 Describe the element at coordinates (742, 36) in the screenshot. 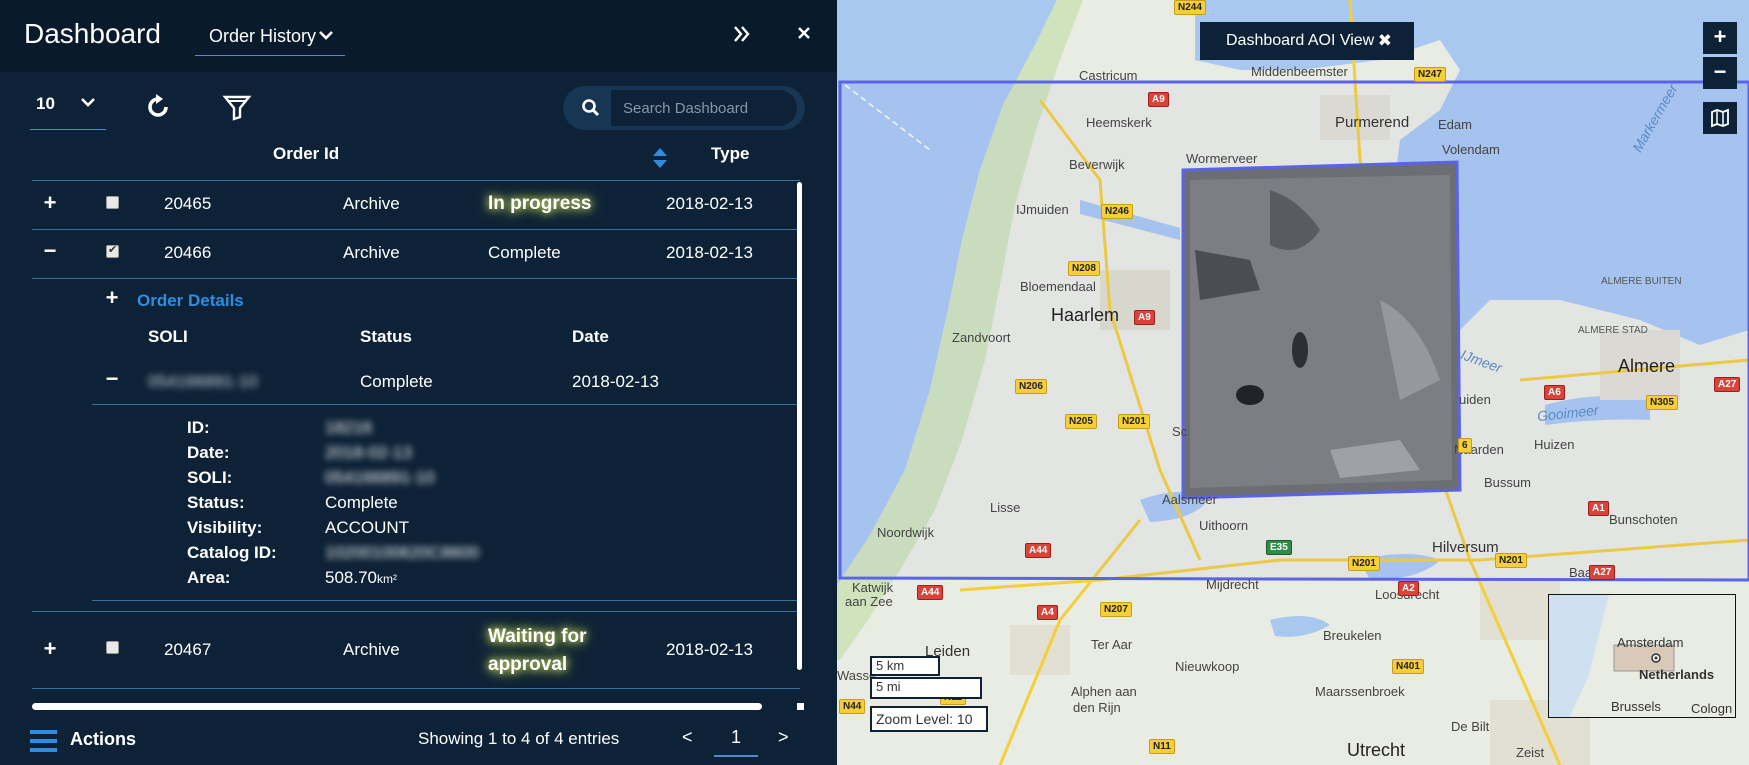

I see `expand-panel-icon` at that location.